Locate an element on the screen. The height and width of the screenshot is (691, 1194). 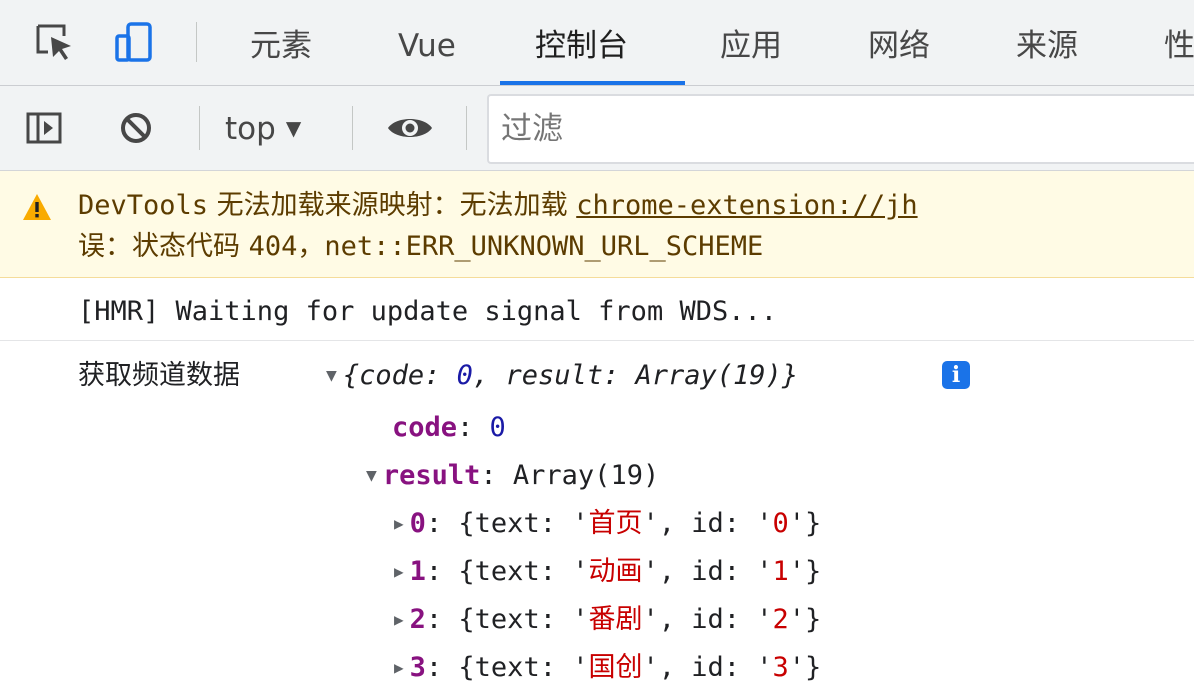
clear-console-icon is located at coordinates (136, 128).